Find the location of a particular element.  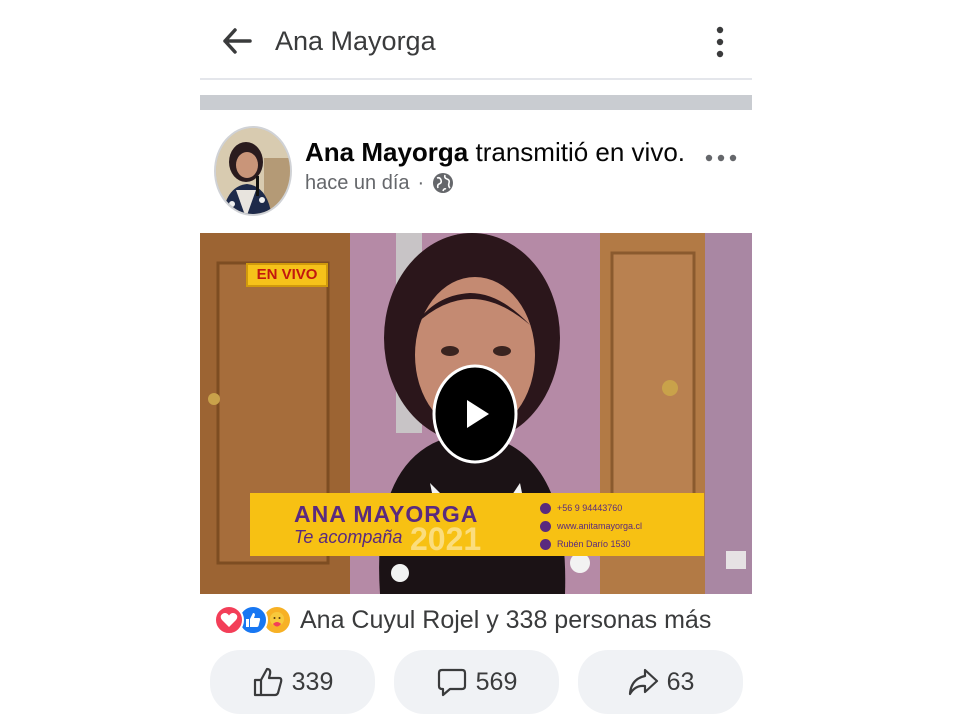

page-title: Ana Mayorga is located at coordinates (355, 41).